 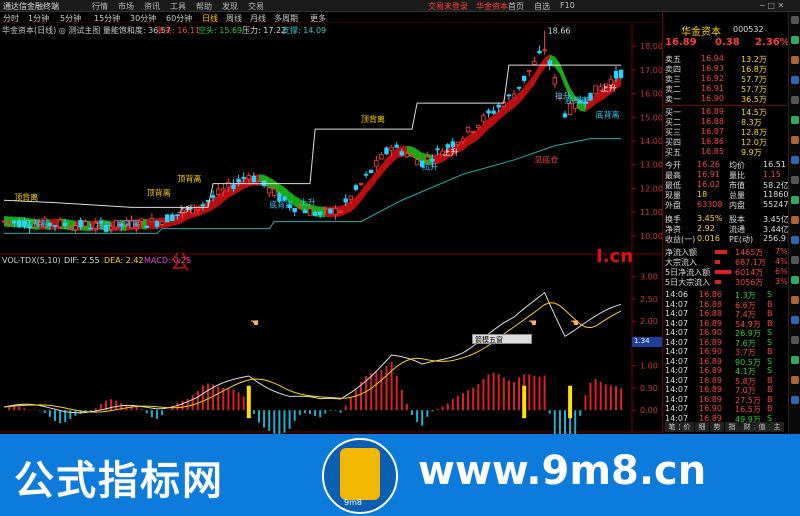 I want to click on panel-tab: 财, so click(x=747, y=427).